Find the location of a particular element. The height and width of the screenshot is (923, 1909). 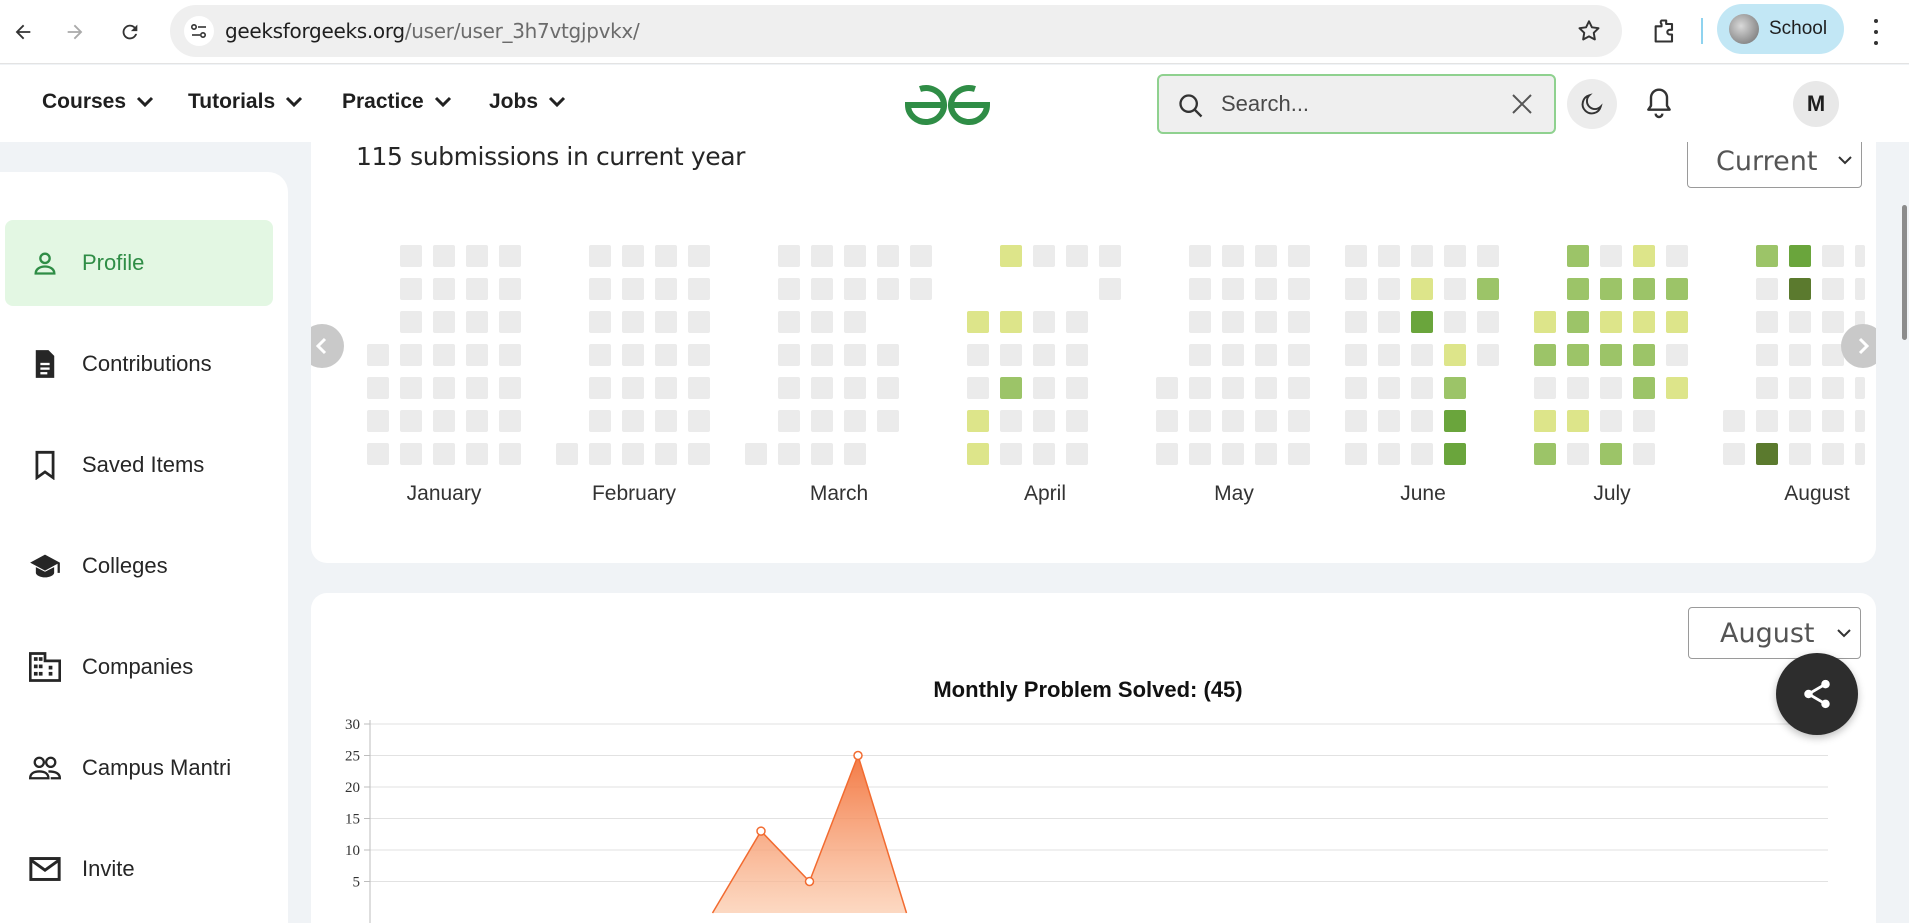

year-select: Current is located at coordinates (1774, 165).